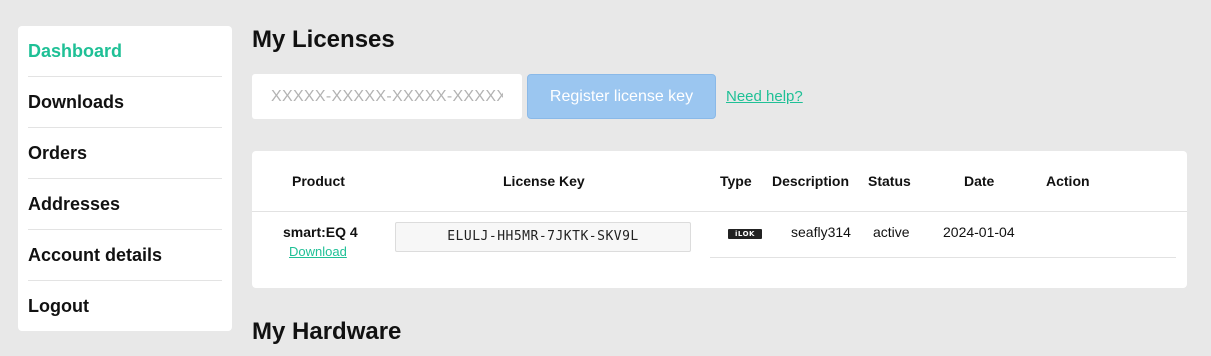 Image resolution: width=1211 pixels, height=356 pixels. I want to click on product-name: smart:EQ 4, so click(320, 232).